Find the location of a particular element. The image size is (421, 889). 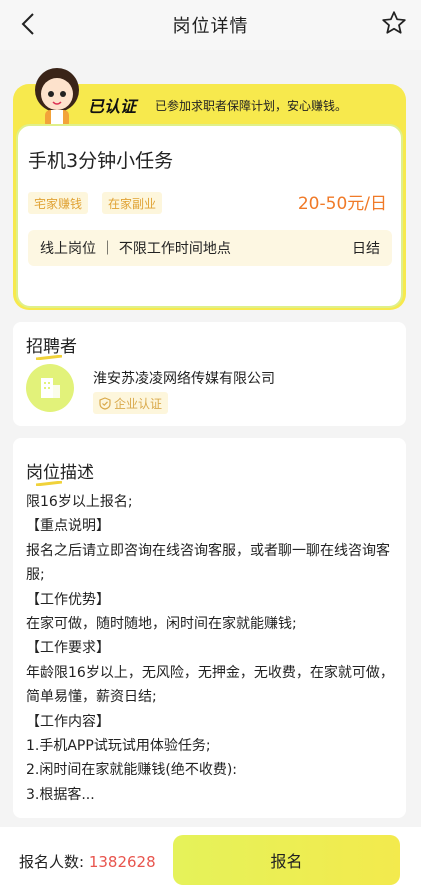

description-line: 【工作内容】 is located at coordinates (68, 721).